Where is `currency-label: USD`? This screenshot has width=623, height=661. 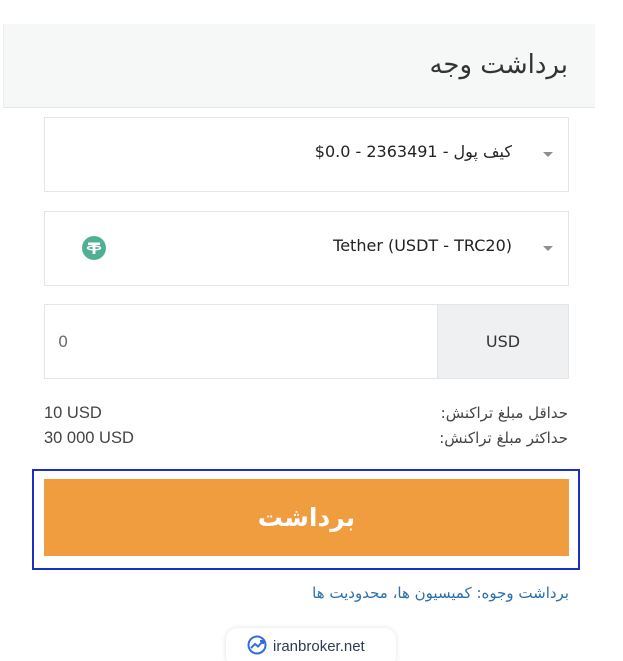 currency-label: USD is located at coordinates (502, 341).